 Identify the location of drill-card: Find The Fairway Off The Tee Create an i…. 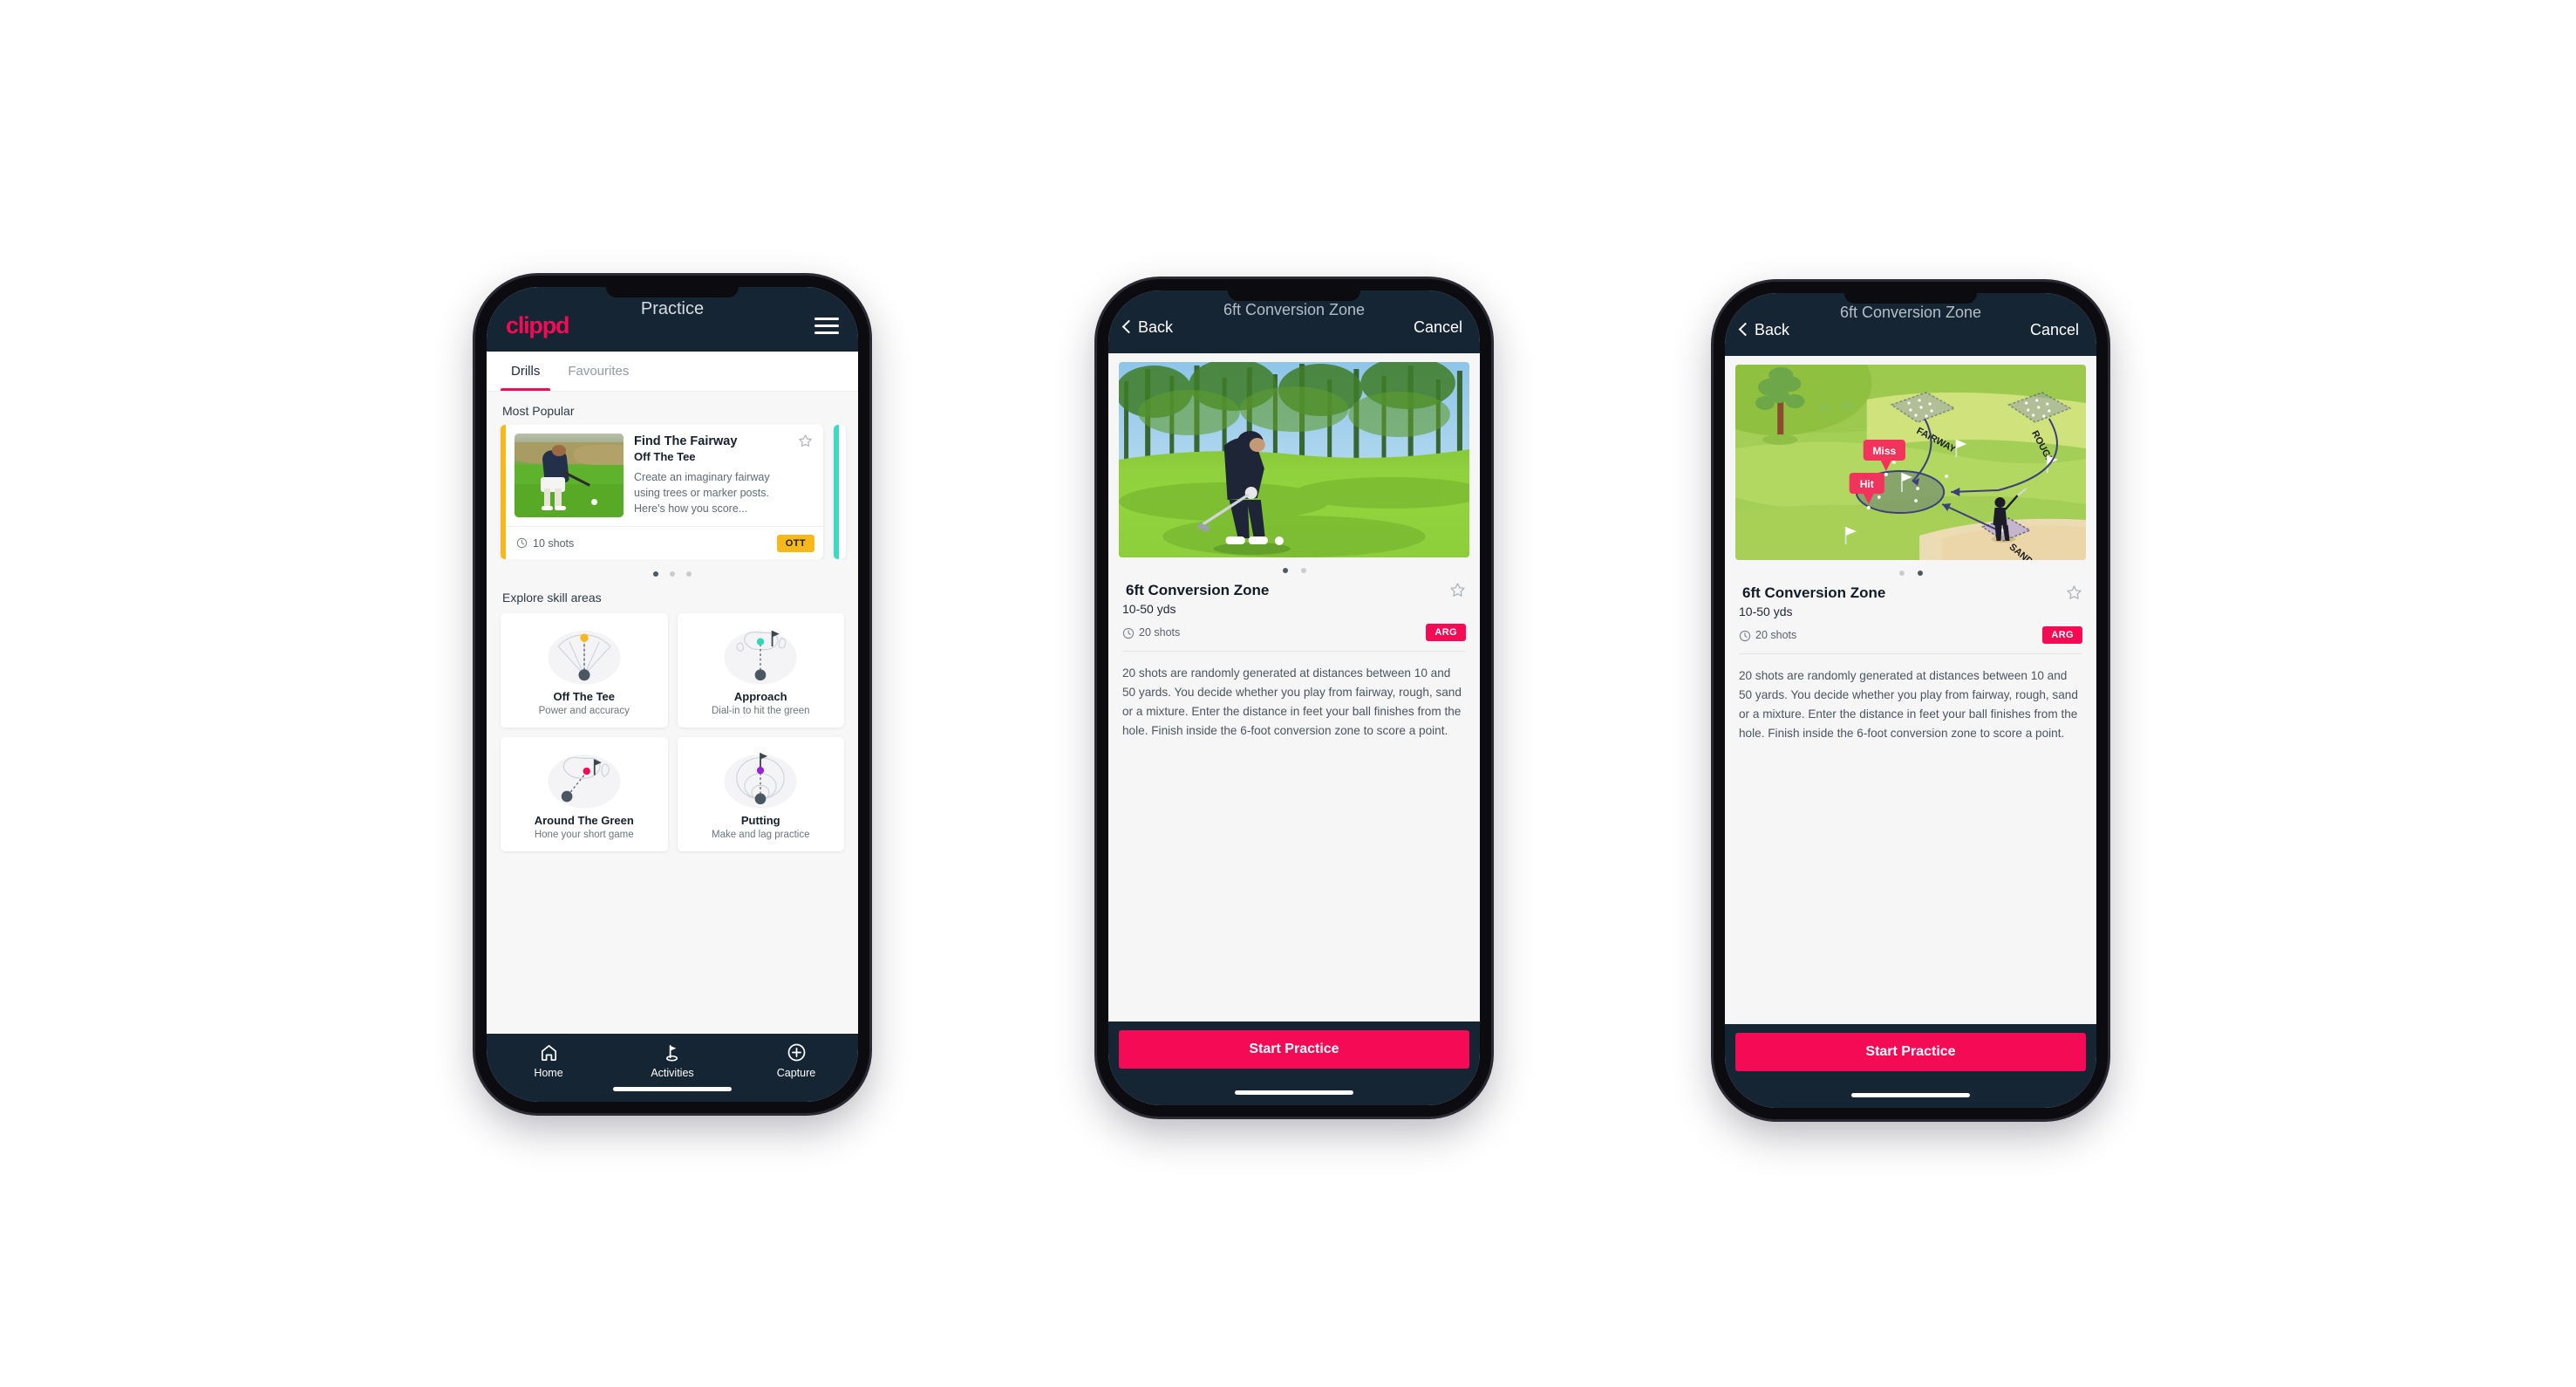
(662, 492).